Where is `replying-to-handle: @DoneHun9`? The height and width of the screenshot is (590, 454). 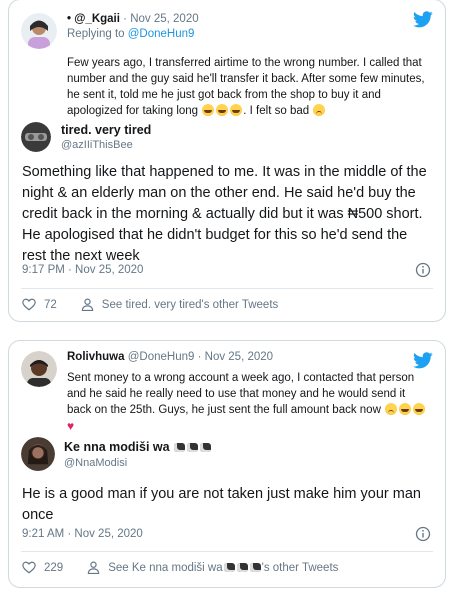 replying-to-handle: @DoneHun9 is located at coordinates (161, 34).